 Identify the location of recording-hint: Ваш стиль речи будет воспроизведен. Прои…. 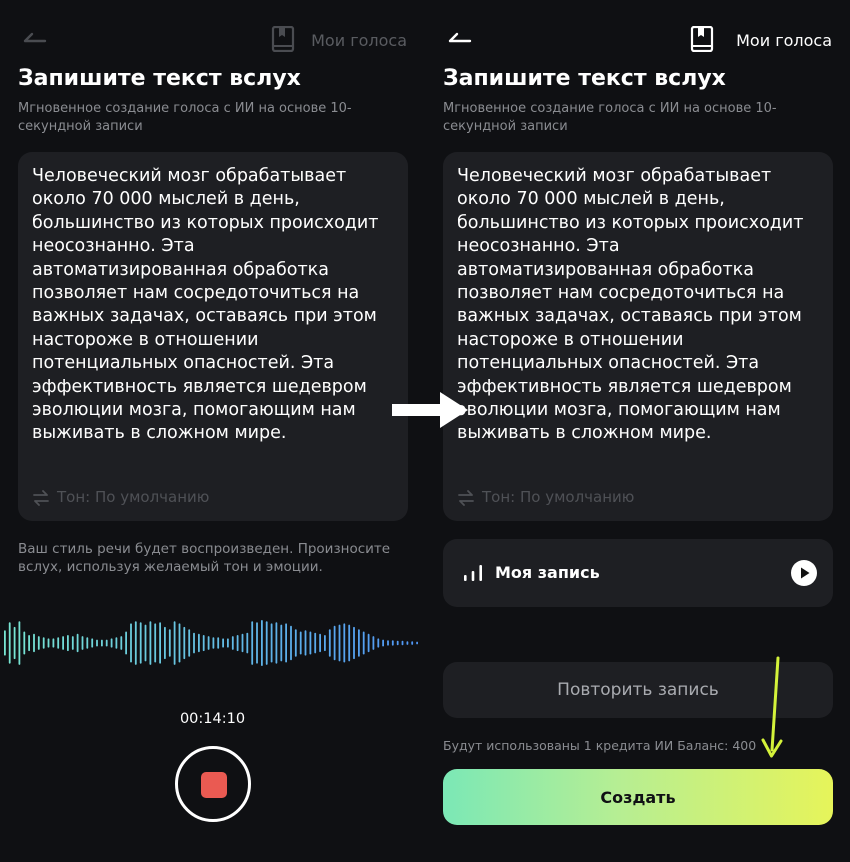
(204, 558).